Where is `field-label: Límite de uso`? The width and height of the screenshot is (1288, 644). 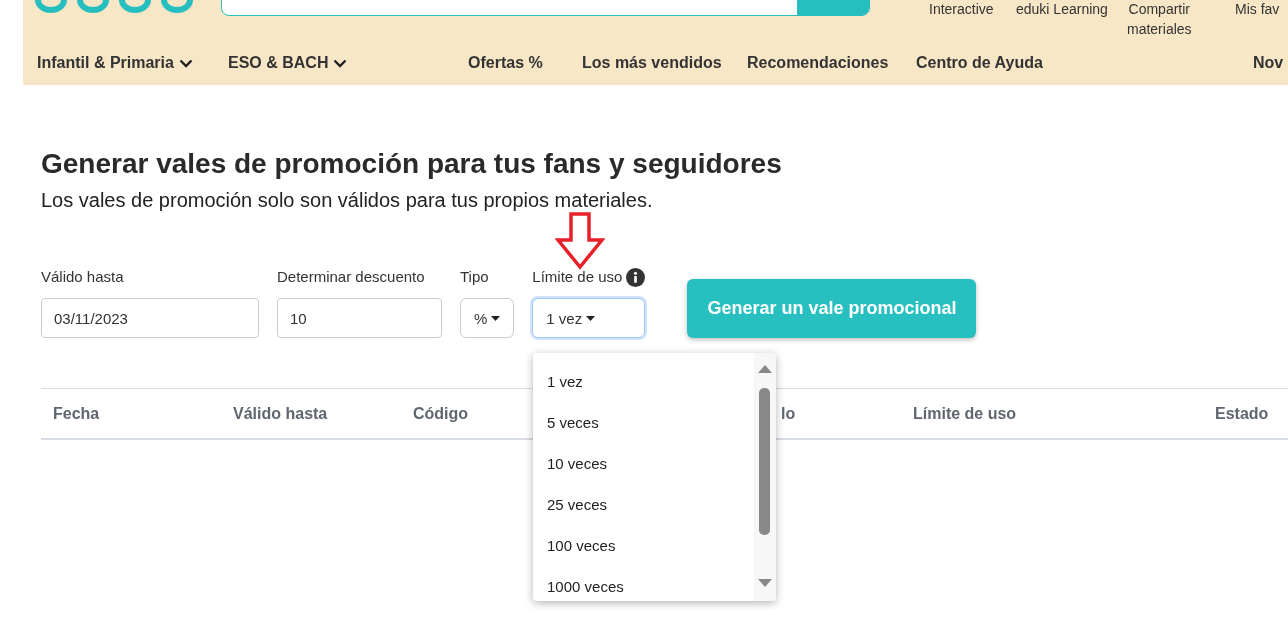 field-label: Límite de uso is located at coordinates (577, 277).